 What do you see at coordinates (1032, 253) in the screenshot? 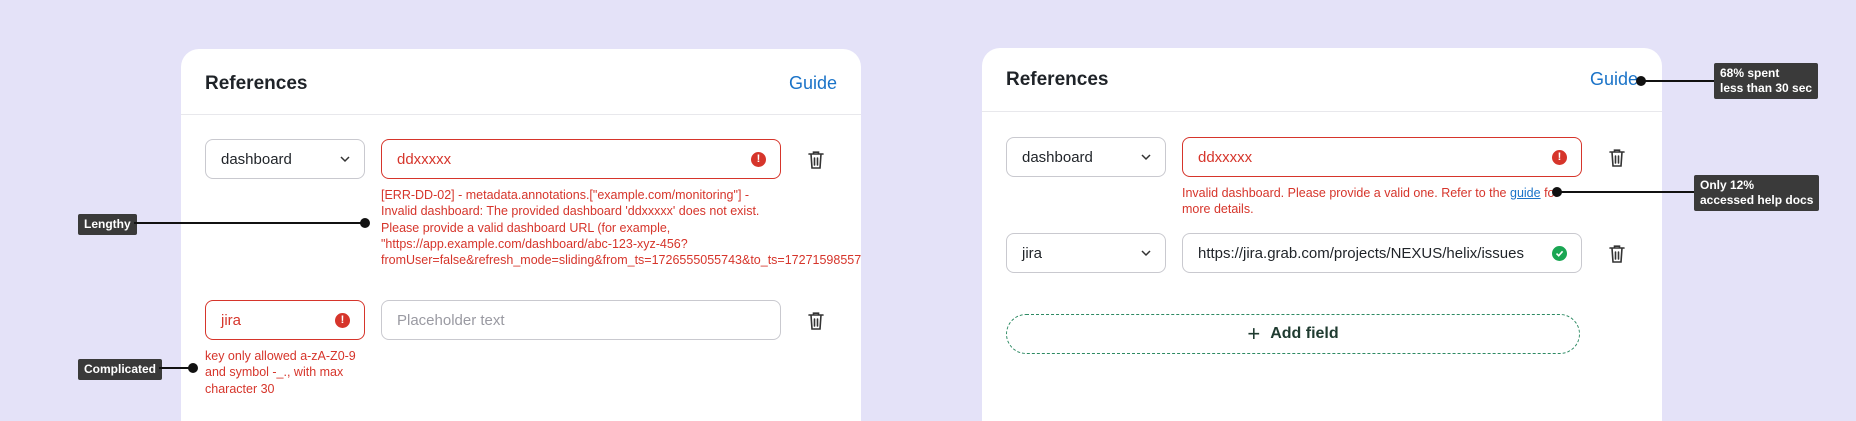
I see `select-value: jira` at bounding box center [1032, 253].